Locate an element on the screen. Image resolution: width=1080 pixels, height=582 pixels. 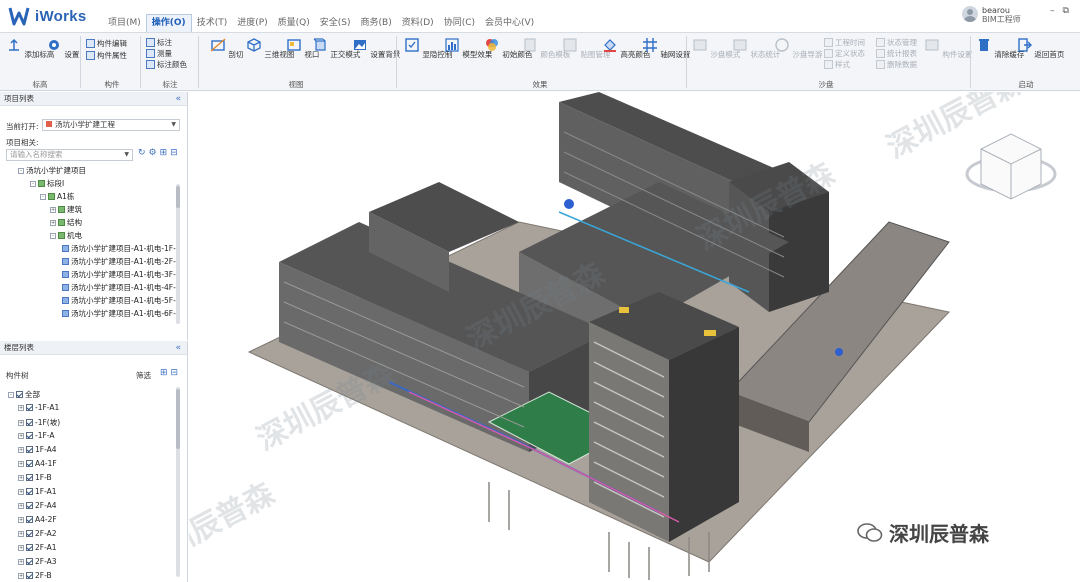
section-icon is located at coordinates (218, 45).